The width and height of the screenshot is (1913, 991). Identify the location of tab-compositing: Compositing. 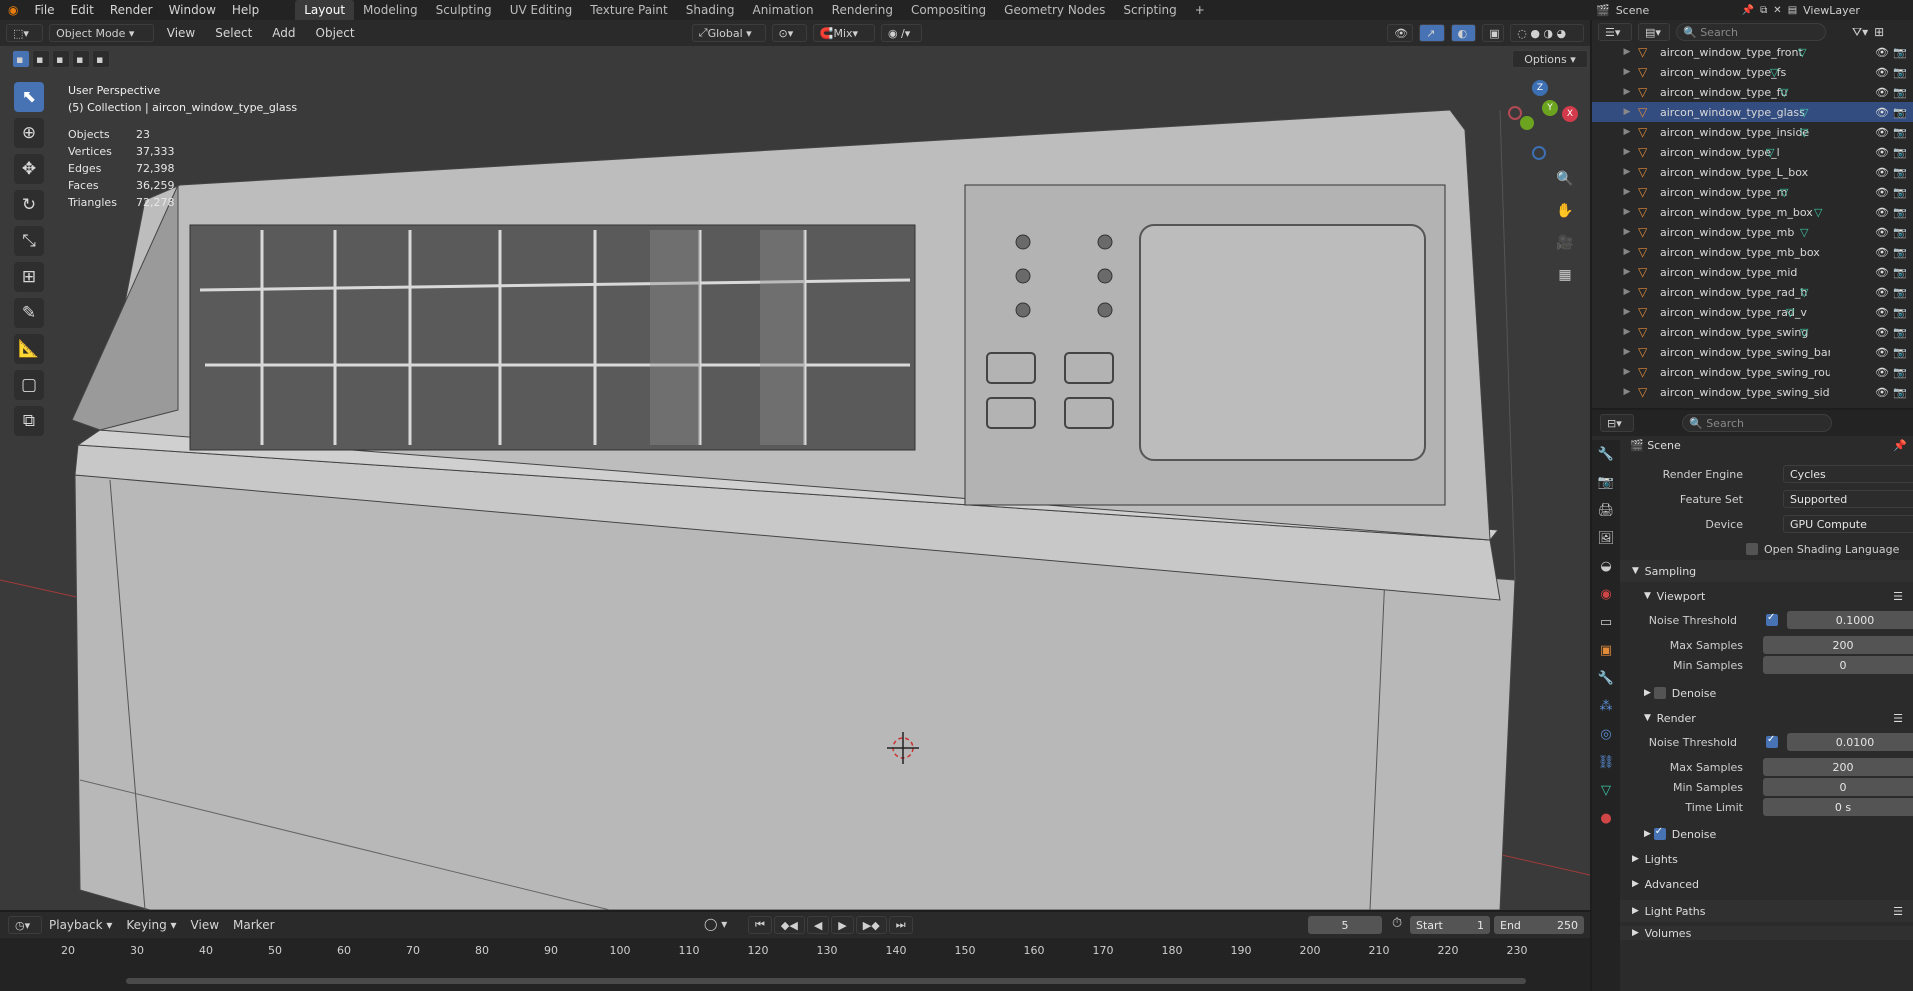
(948, 10).